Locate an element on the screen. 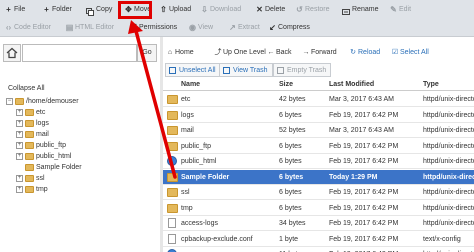 This screenshot has width=474, height=252. forward-button: → Forward is located at coordinates (319, 53).